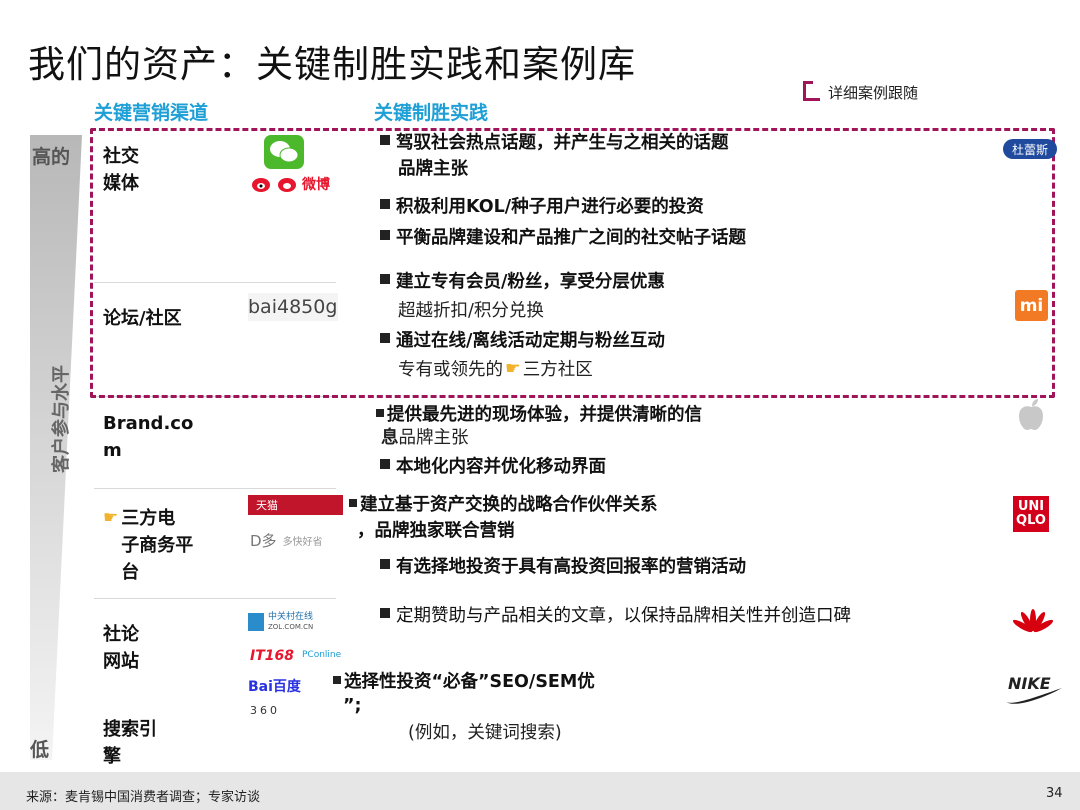 The height and width of the screenshot is (810, 1080). Describe the element at coordinates (148, 545) in the screenshot. I see `channel-ecommerce: ☛ 三方电 子商务平 台` at that location.